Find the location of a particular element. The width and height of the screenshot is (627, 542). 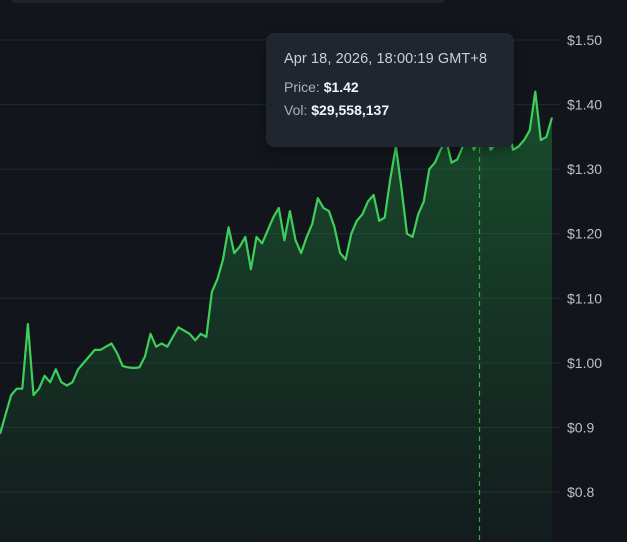

tooltip-price-value: $1.42 is located at coordinates (341, 87).